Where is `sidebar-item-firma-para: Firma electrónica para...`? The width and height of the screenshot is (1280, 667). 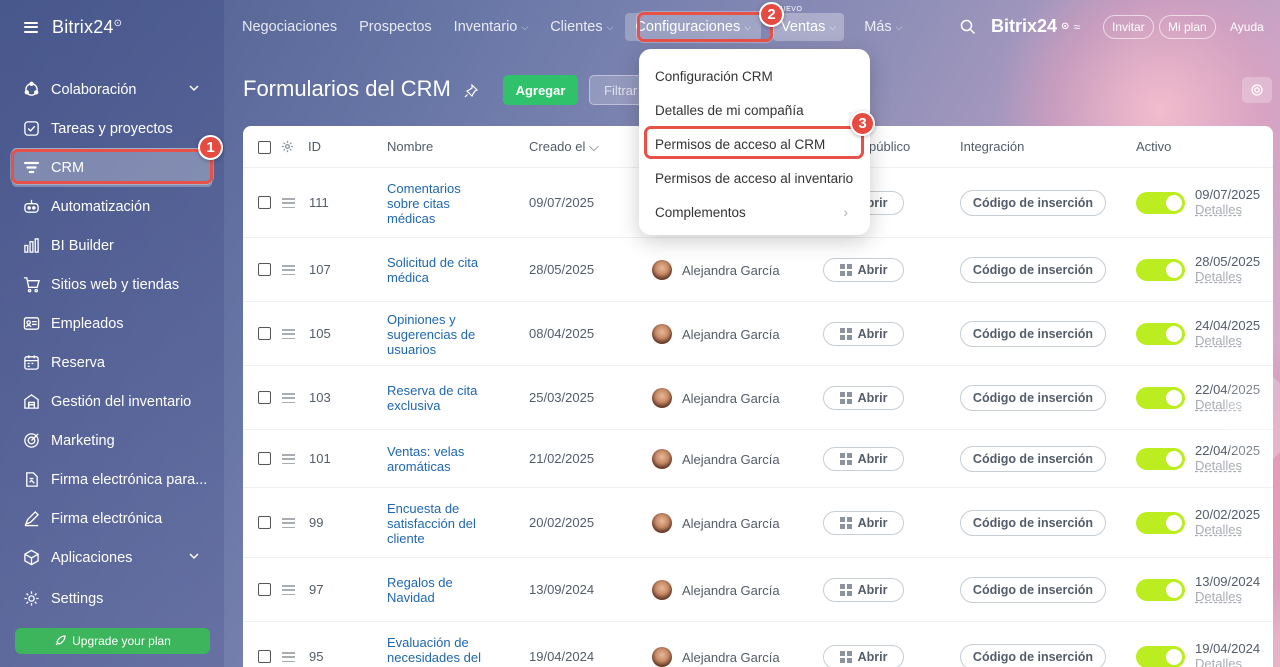
sidebar-item-firma-para: Firma electrónica para... is located at coordinates (112, 479).